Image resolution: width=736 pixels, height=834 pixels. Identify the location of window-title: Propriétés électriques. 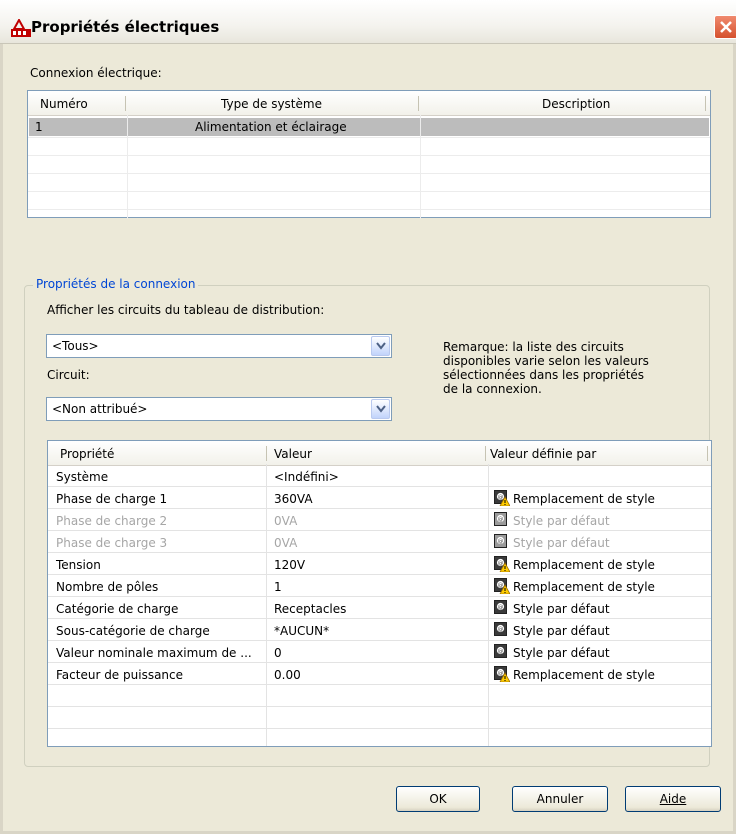
(125, 27).